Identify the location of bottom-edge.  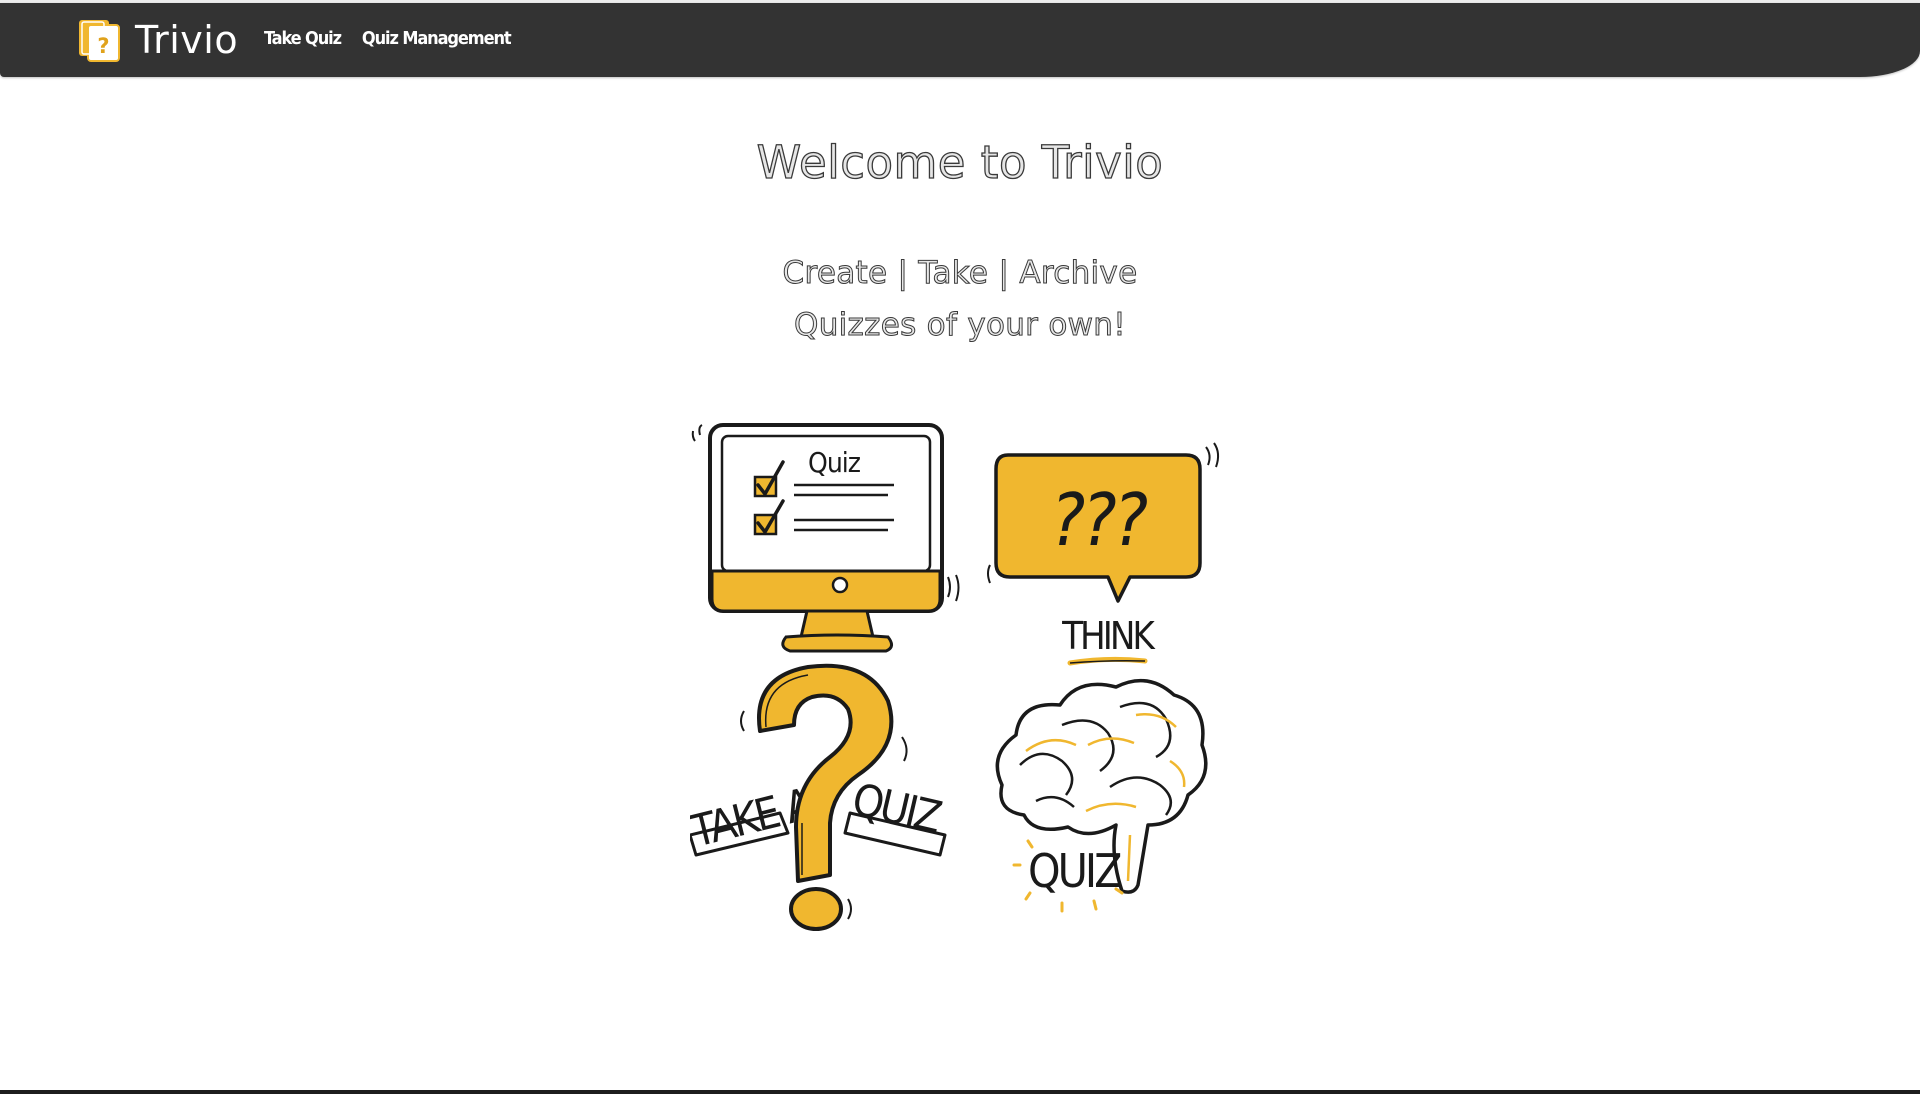
(960, 1092).